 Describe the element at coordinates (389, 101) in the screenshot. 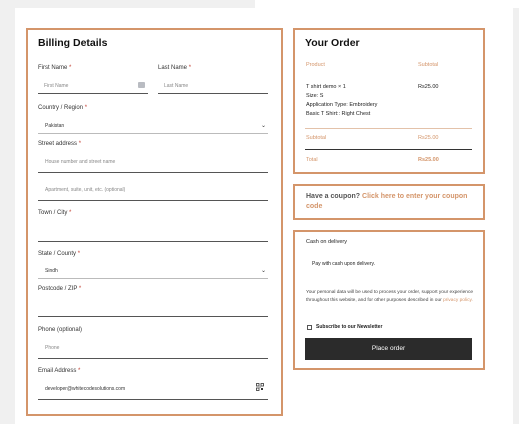

I see `your-order-box` at that location.